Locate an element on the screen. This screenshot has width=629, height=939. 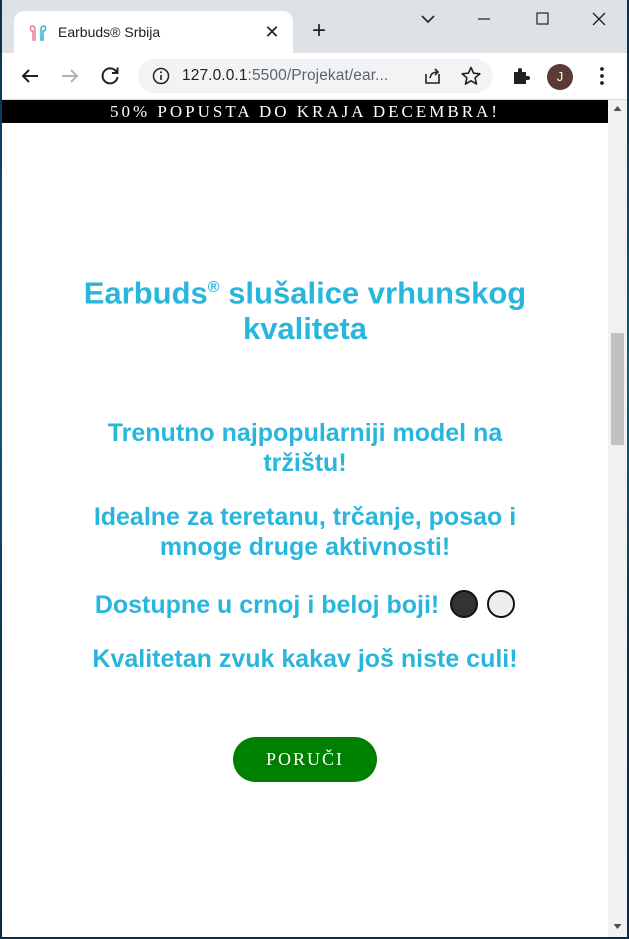
scrollbar-thumb is located at coordinates (617, 389).